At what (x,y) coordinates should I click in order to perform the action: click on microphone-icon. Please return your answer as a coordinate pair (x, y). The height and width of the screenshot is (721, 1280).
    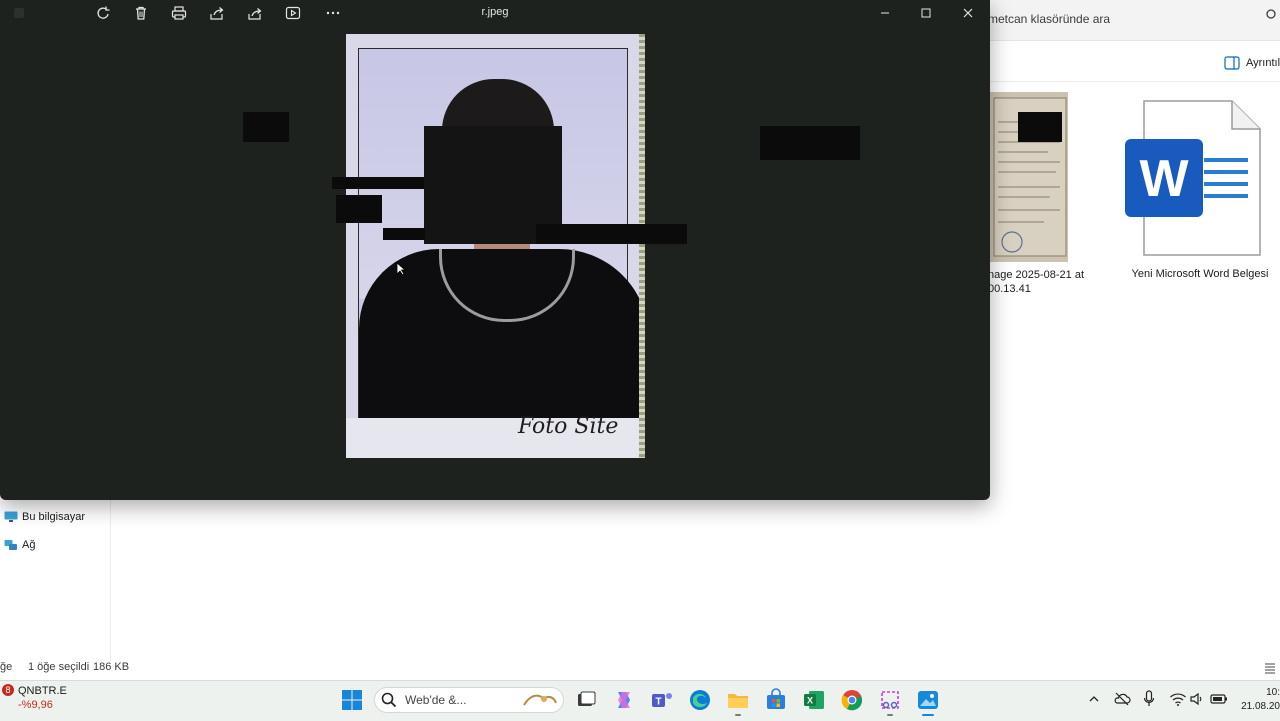
    Looking at the image, I should click on (1149, 699).